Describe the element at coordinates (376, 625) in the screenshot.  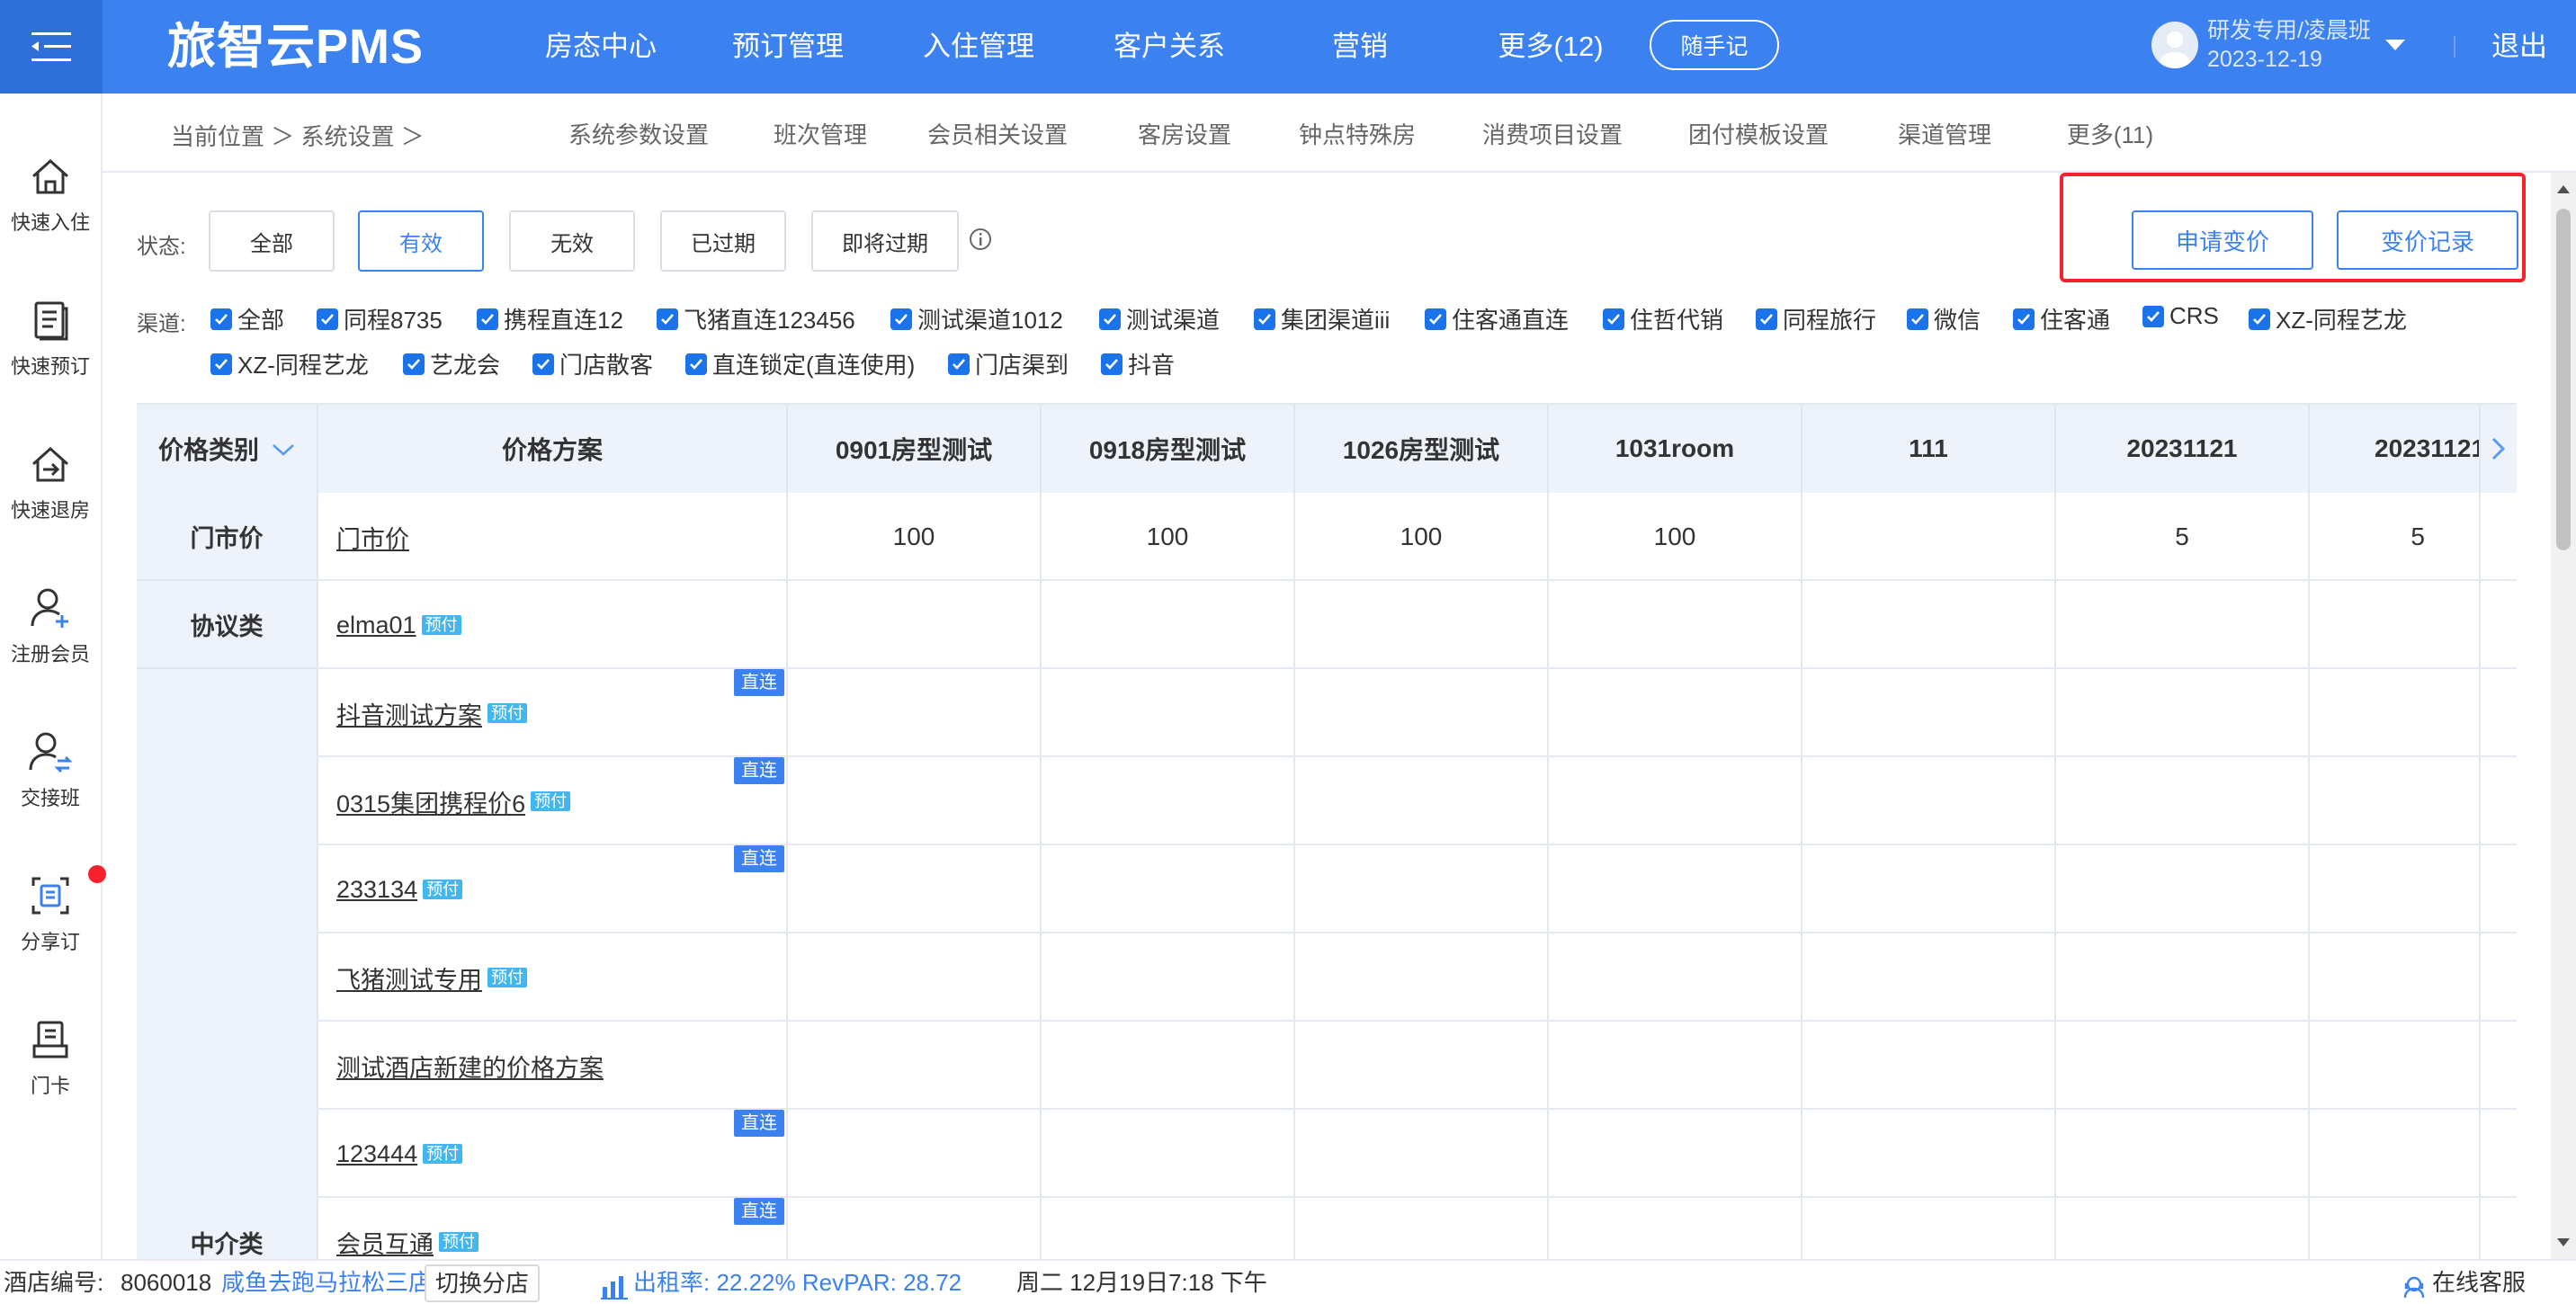
I see `plan-link: elma01` at that location.